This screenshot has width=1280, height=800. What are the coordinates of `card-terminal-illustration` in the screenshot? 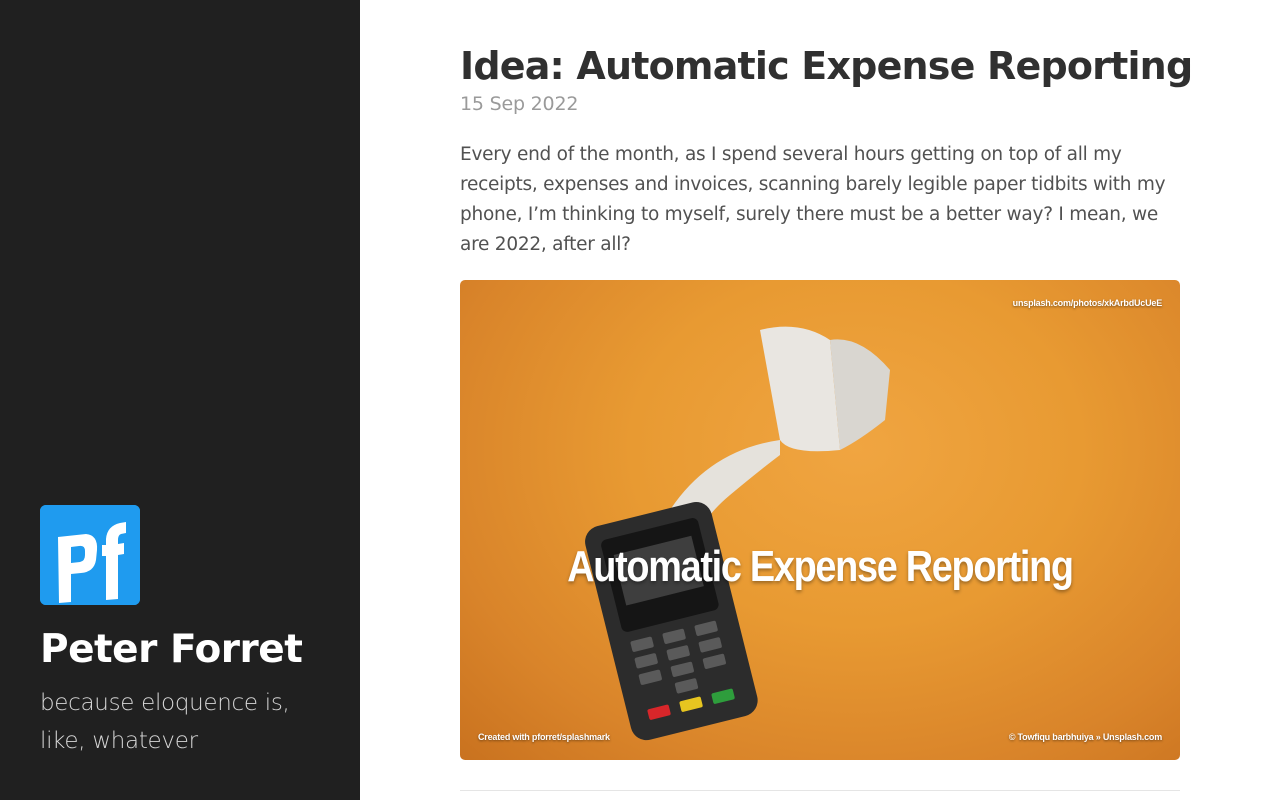 It's located at (737, 533).